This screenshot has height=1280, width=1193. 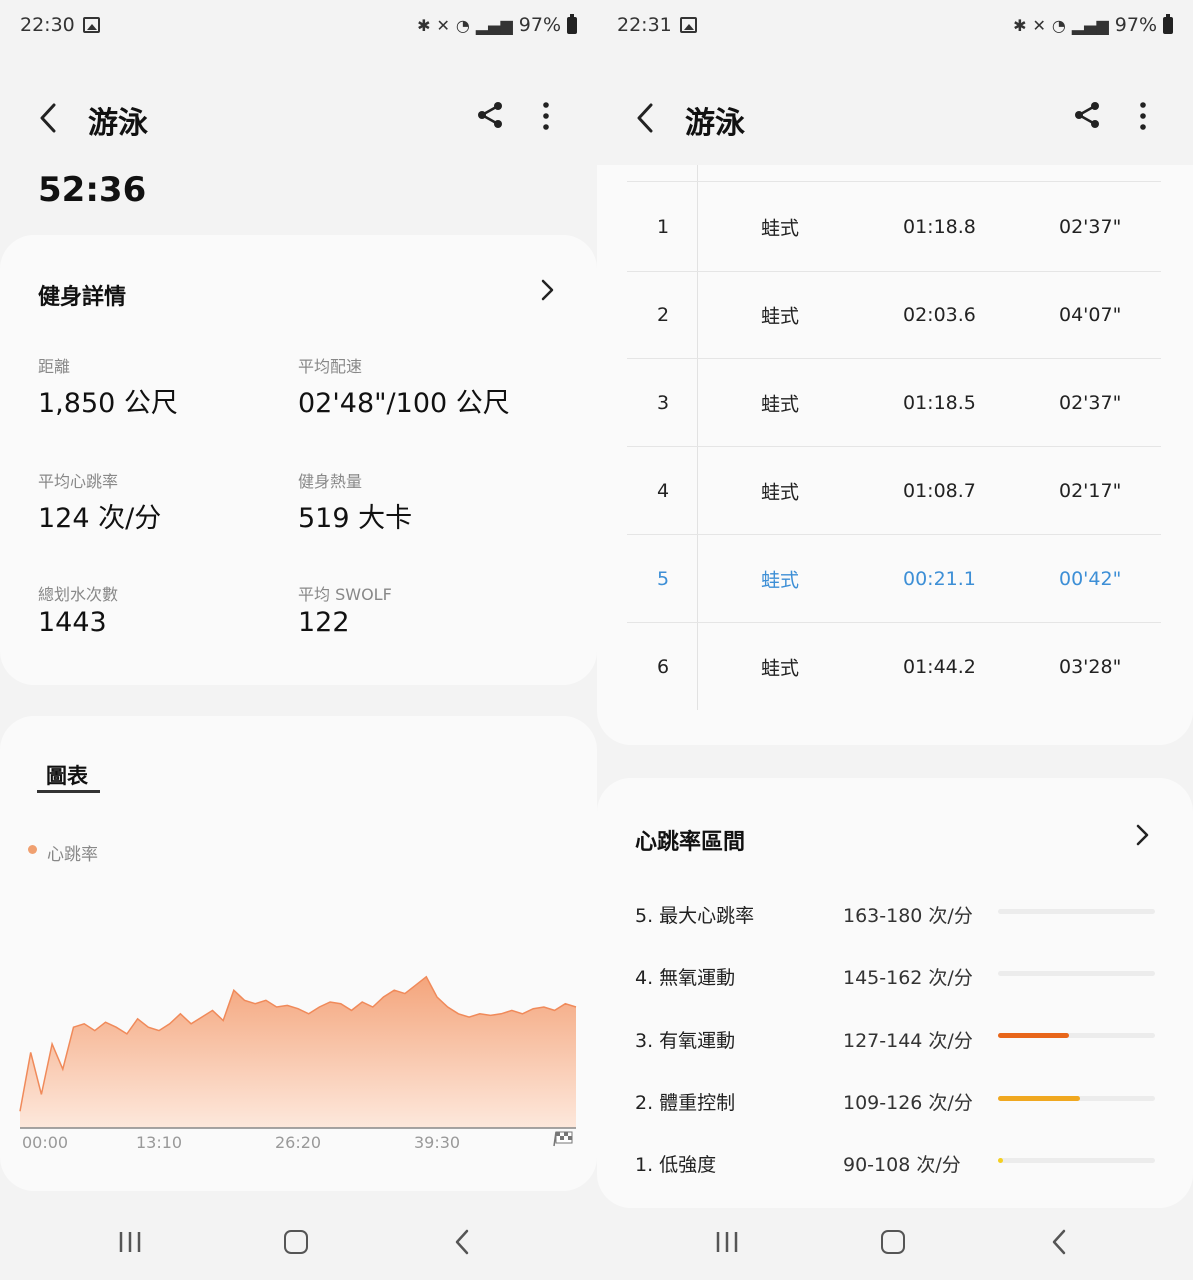 What do you see at coordinates (908, 978) in the screenshot?
I see `zone-range: 145-162 次/分` at bounding box center [908, 978].